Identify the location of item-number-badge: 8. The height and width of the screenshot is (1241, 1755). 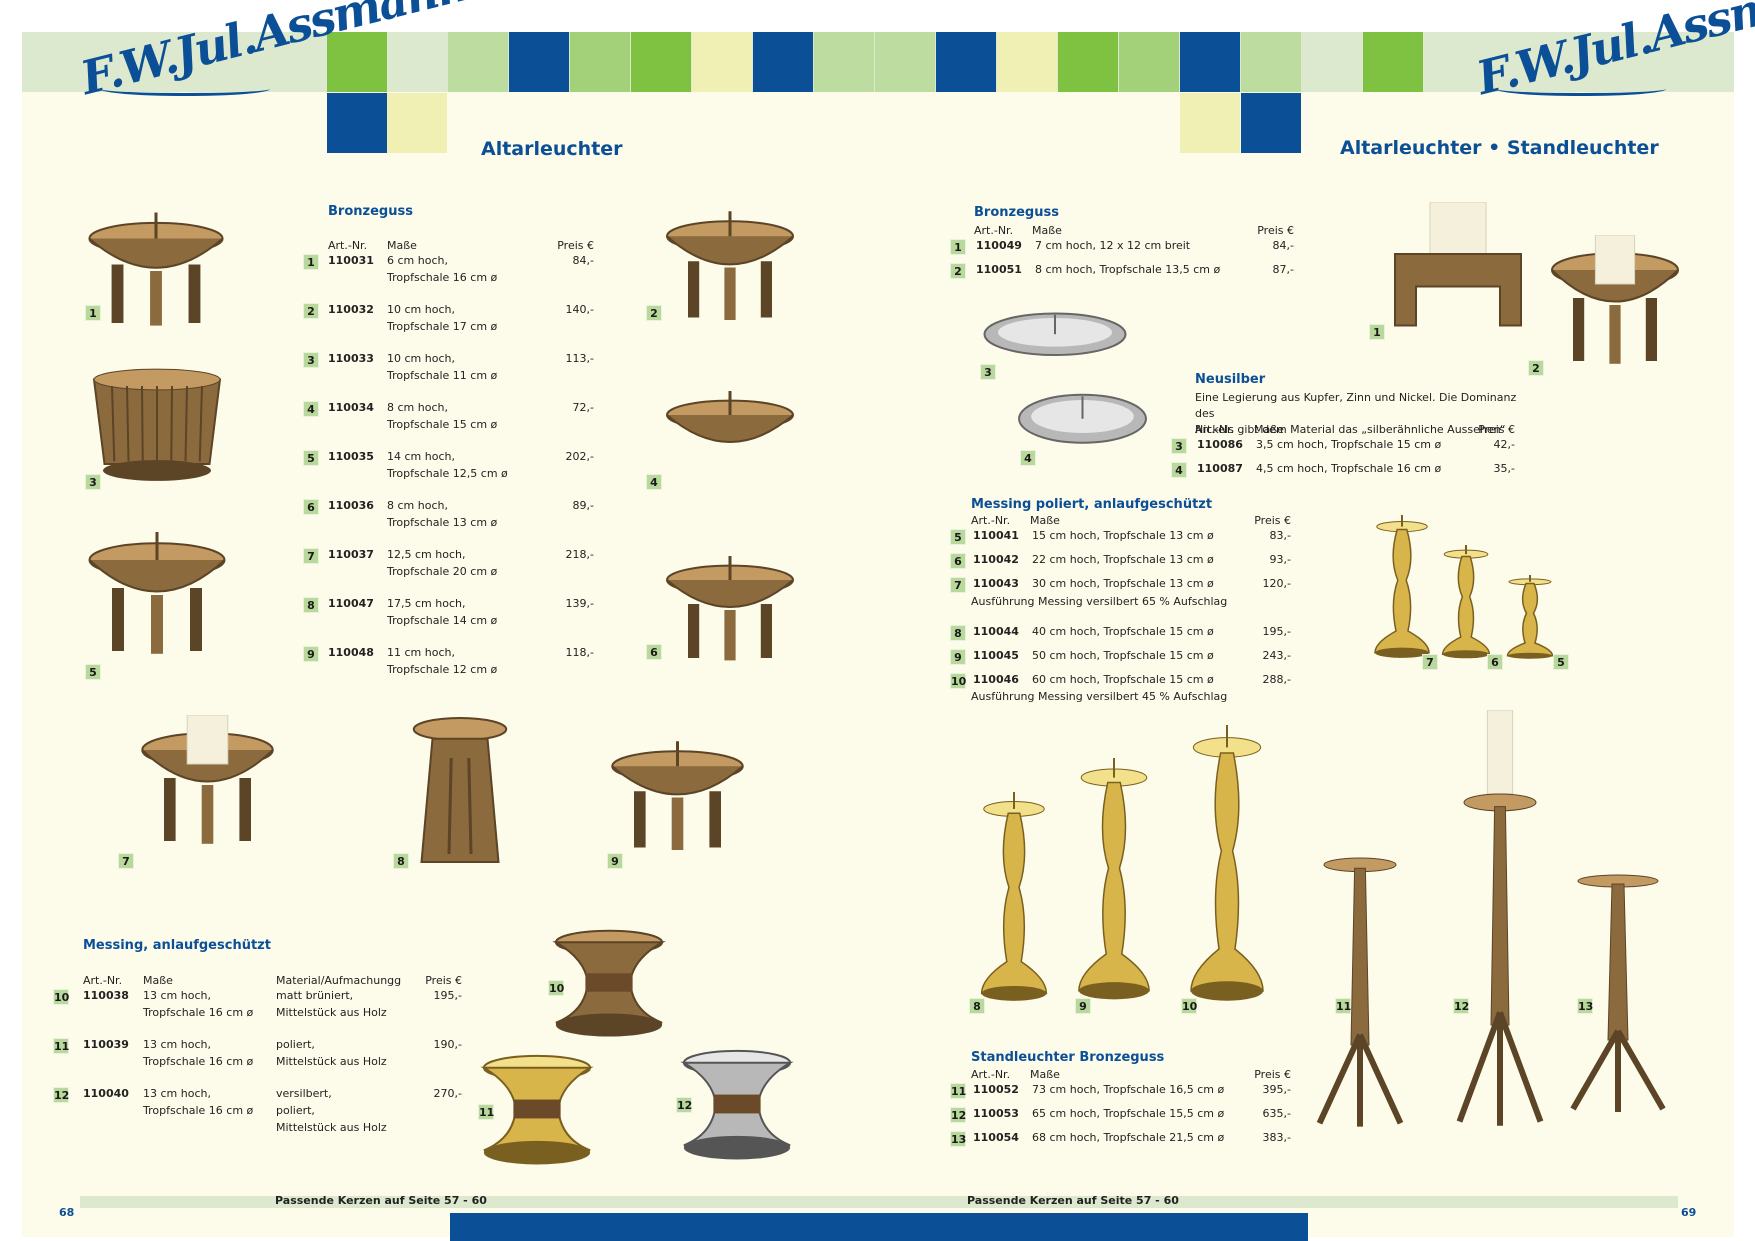
(958, 633).